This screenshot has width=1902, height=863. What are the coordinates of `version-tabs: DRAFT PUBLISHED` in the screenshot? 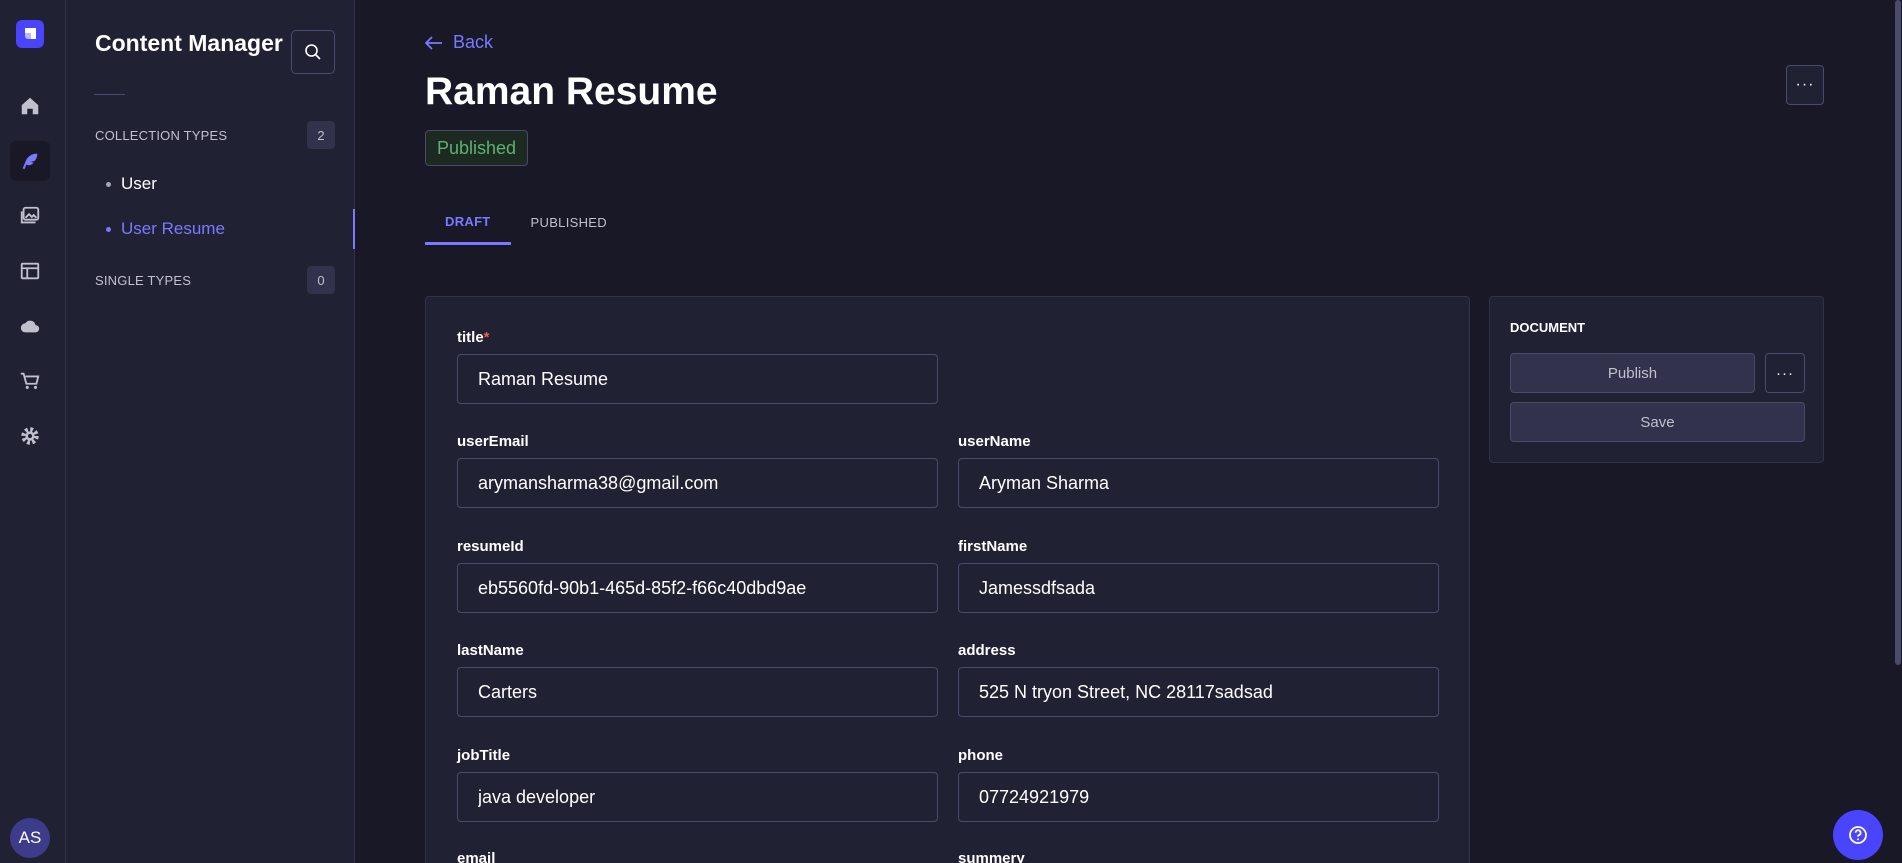 It's located at (526, 222).